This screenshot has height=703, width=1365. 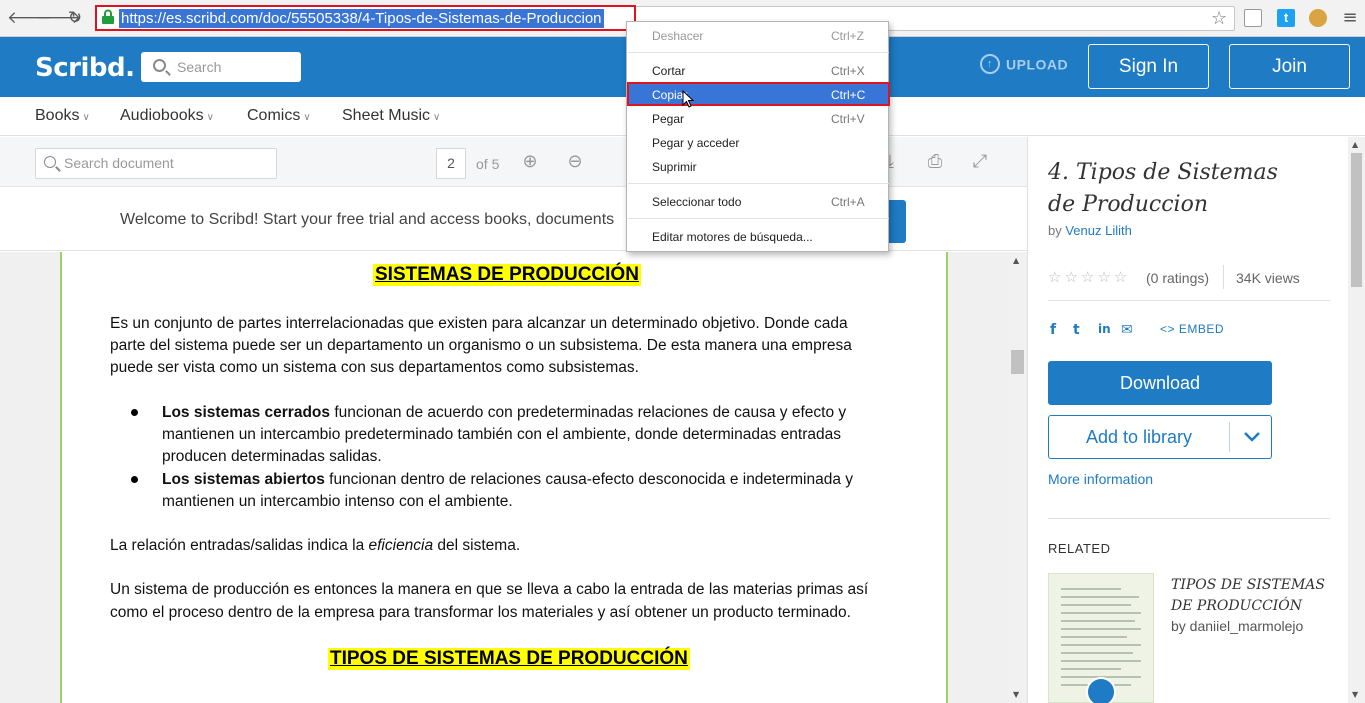 I want to click on related-title: TIPOS DE SISTEMAS DE PRODUCCIÓN, so click(x=1256, y=596).